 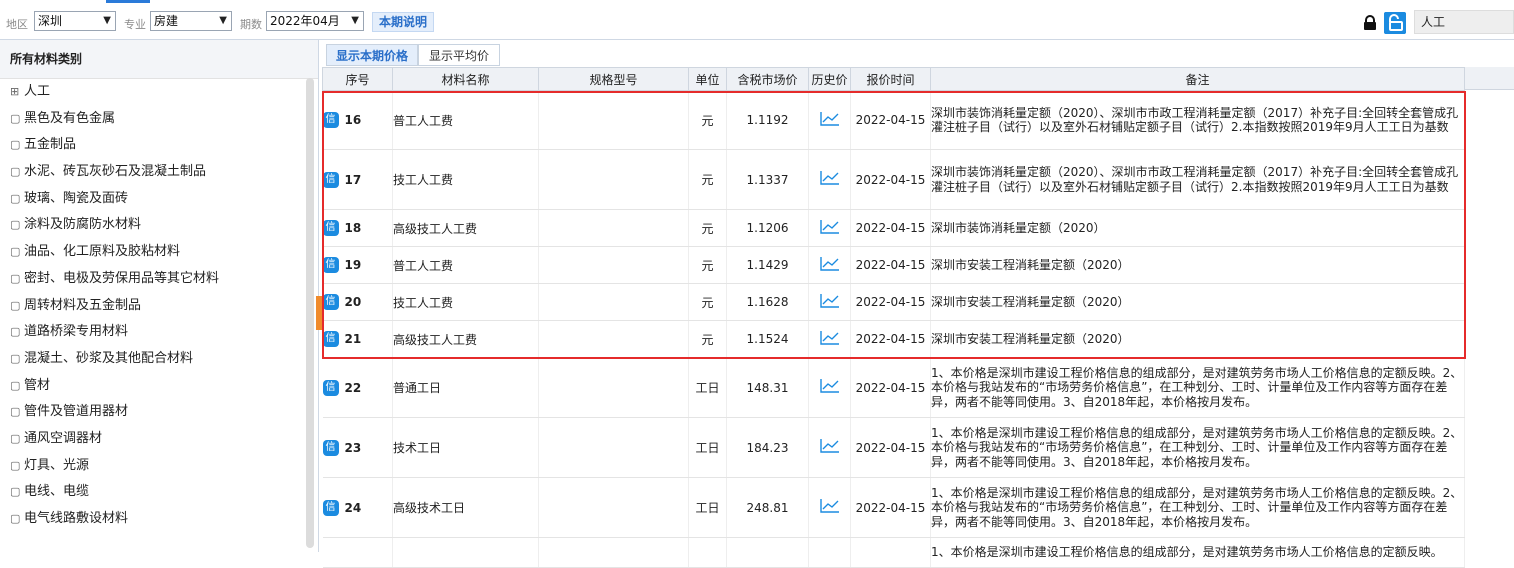 I want to click on cell-seq: 信 21, so click(x=357, y=339).